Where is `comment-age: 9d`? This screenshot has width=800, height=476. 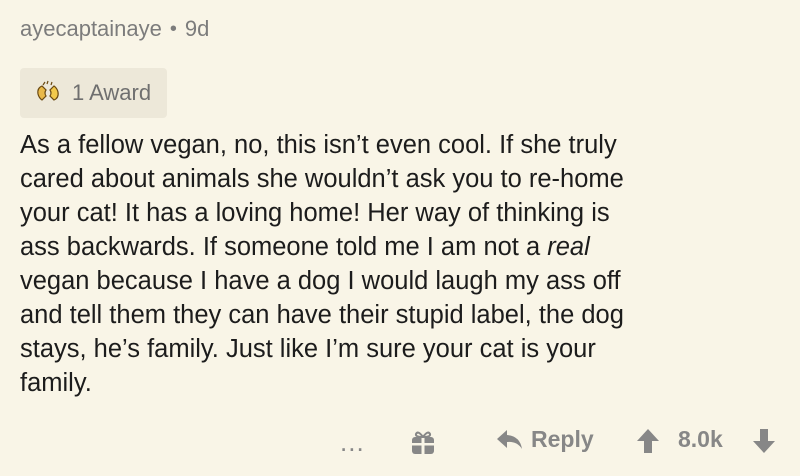
comment-age: 9d is located at coordinates (197, 29).